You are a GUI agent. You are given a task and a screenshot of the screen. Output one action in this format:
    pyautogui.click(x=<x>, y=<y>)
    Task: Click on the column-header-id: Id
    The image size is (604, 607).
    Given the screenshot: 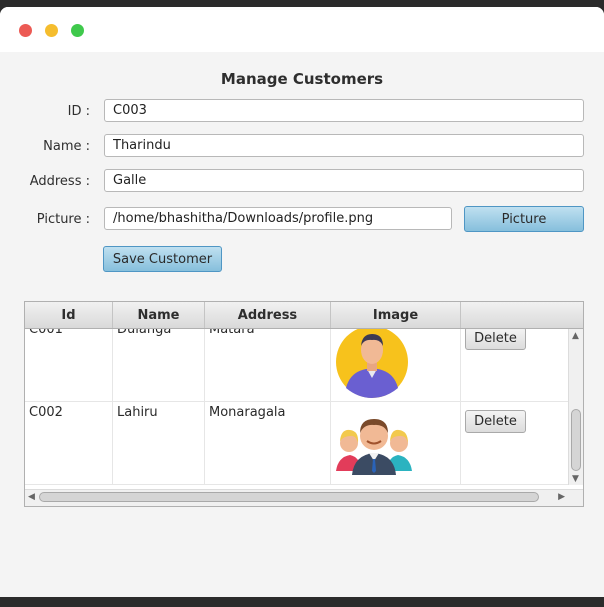 What is the action you would take?
    pyautogui.click(x=69, y=315)
    